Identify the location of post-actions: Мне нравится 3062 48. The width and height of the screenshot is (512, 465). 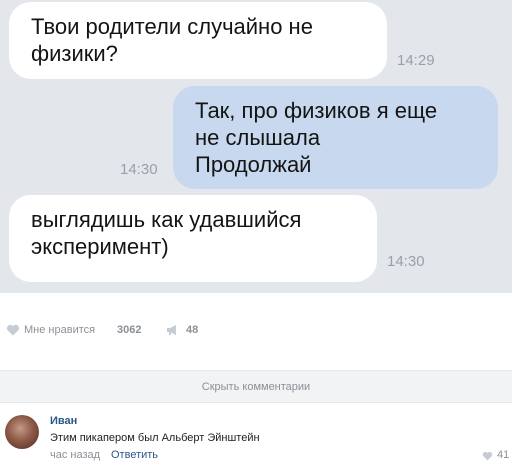
(256, 330).